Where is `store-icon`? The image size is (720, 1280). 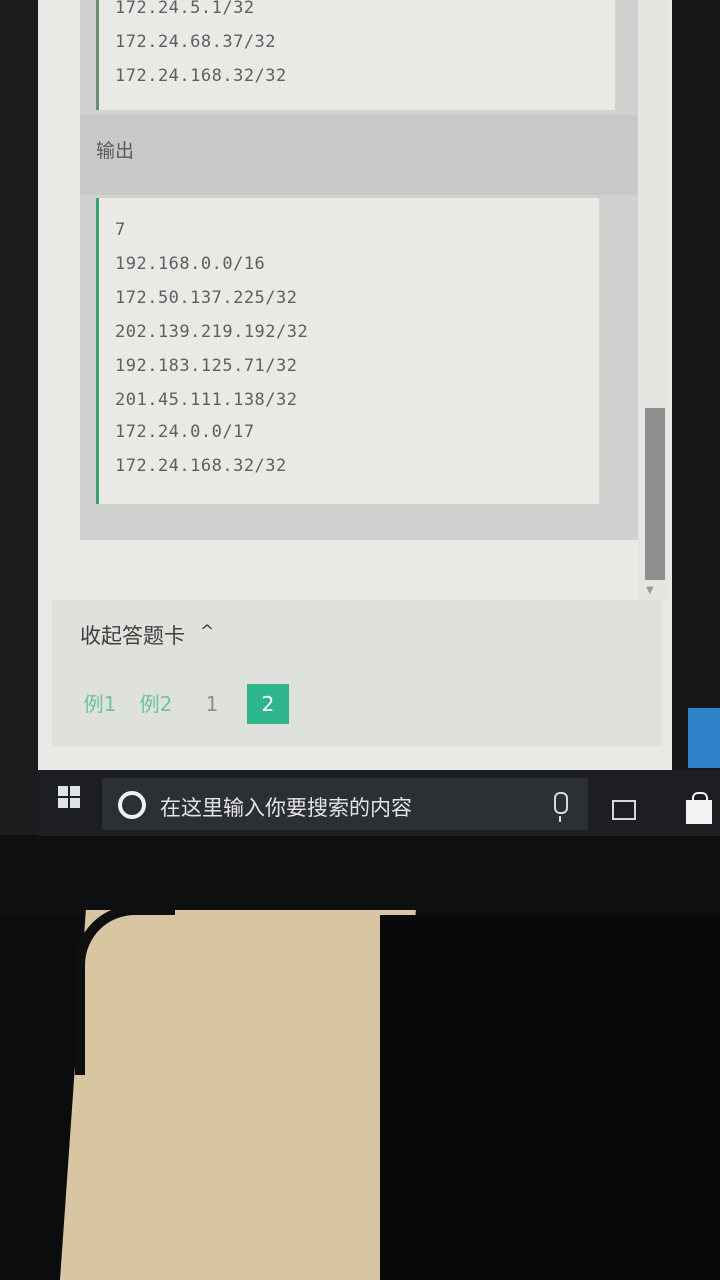 store-icon is located at coordinates (699, 808).